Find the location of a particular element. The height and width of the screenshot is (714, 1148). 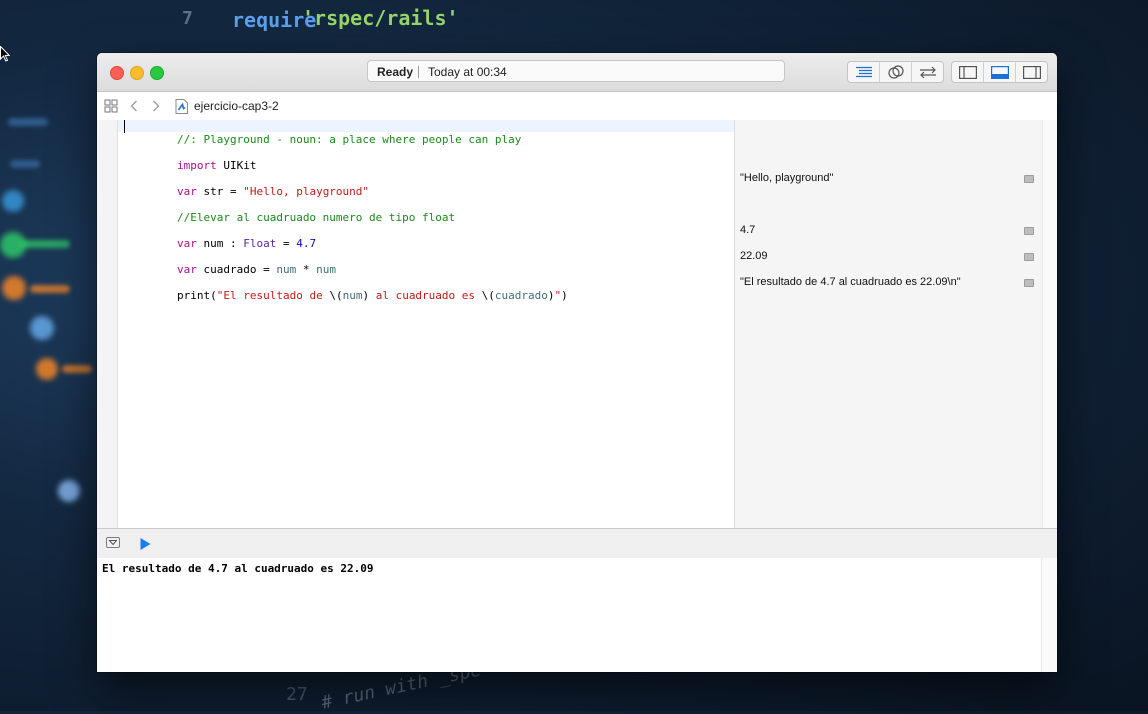

code-line: var num : Float = 4.7 is located at coordinates (426, 237).